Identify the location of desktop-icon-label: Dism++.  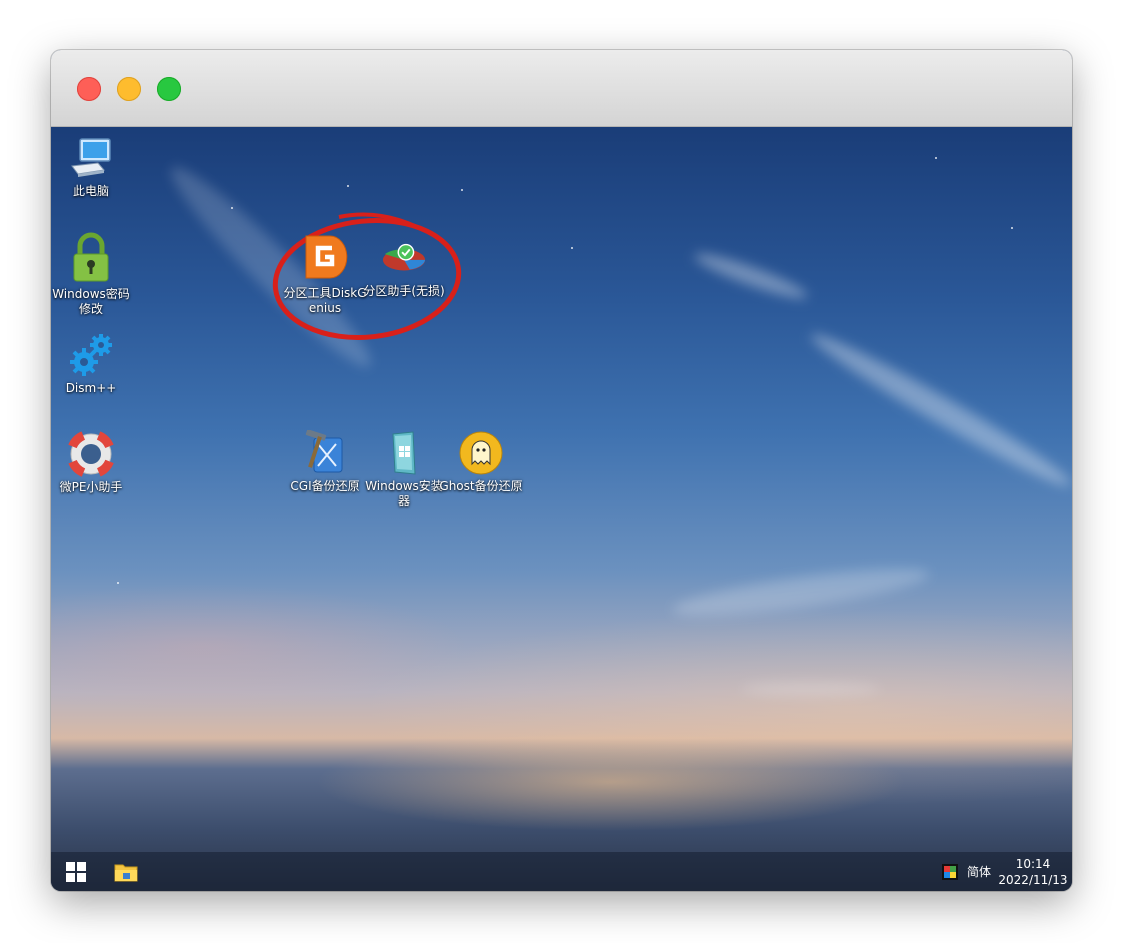
(91, 388).